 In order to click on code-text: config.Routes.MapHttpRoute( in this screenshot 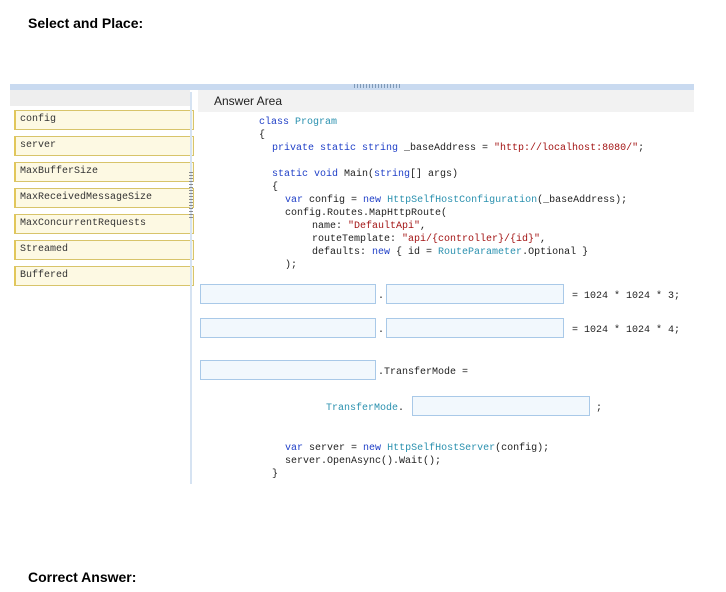, I will do `click(366, 213)`.